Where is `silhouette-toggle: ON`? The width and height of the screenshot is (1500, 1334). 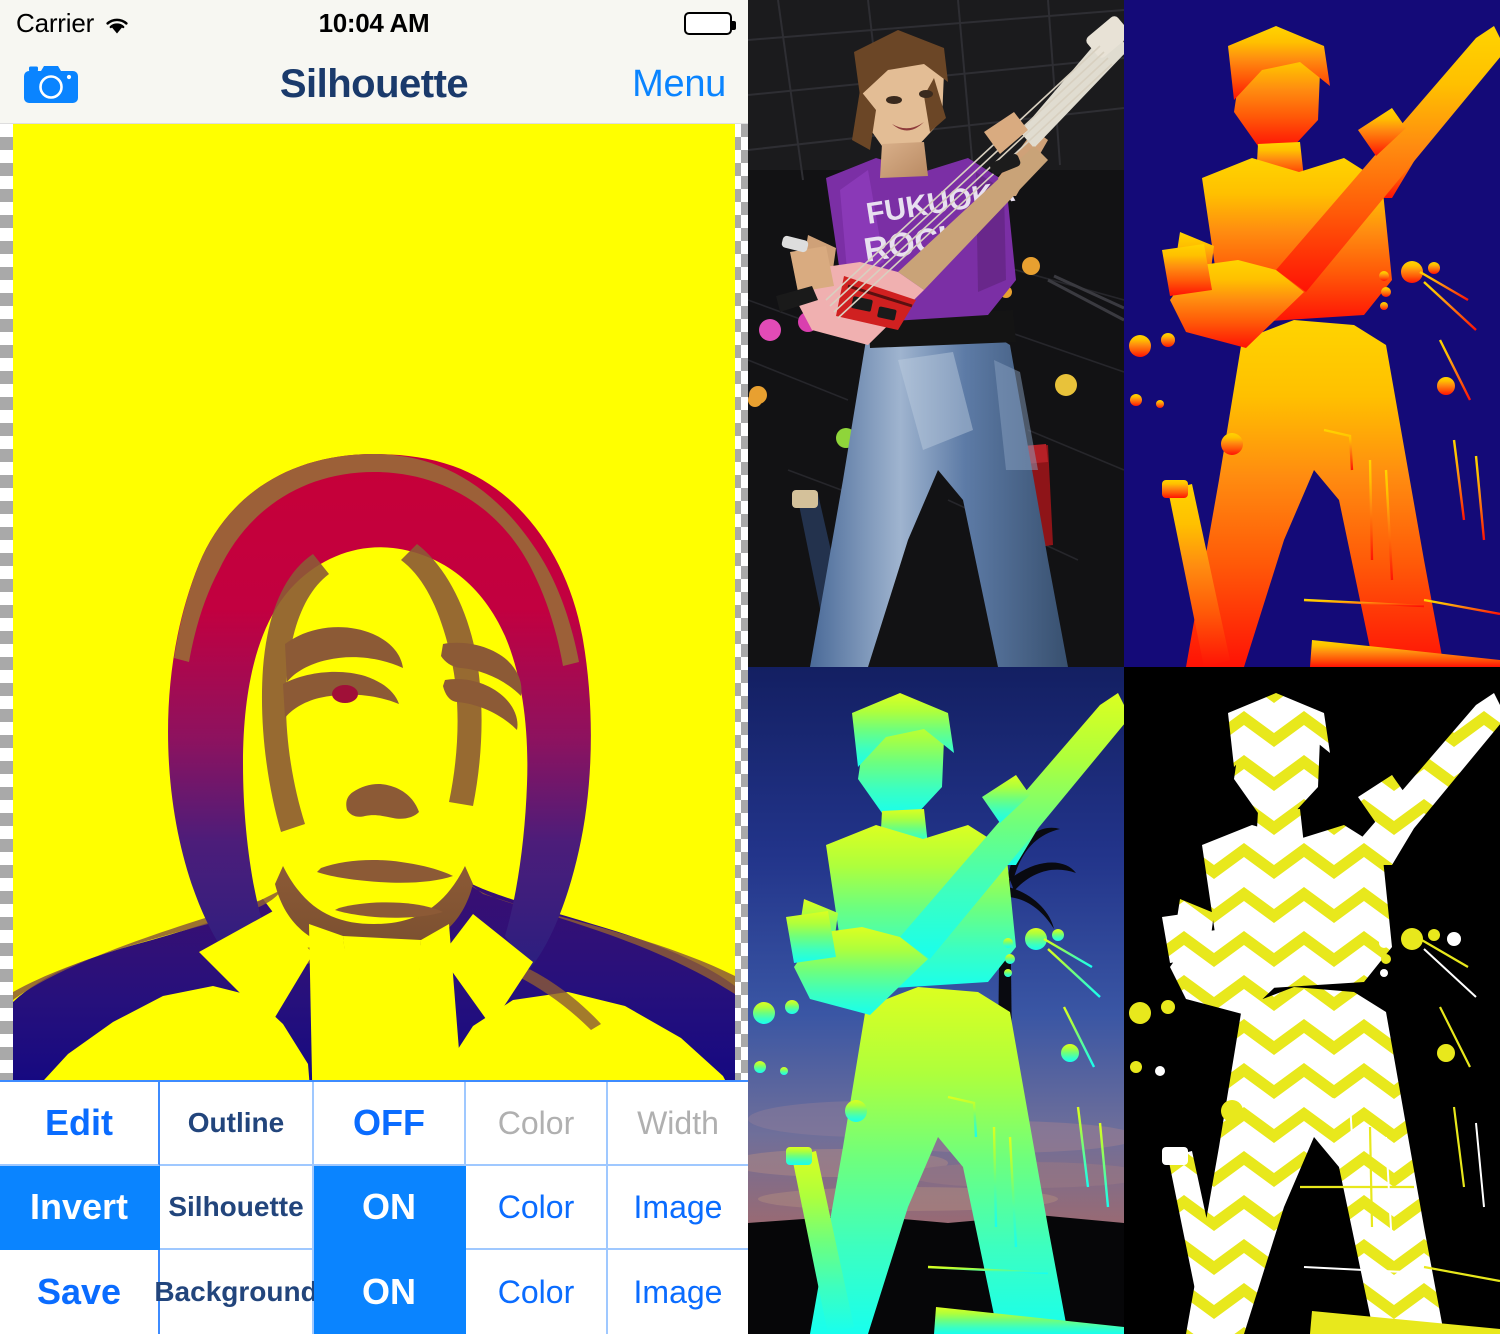 silhouette-toggle: ON is located at coordinates (390, 1208).